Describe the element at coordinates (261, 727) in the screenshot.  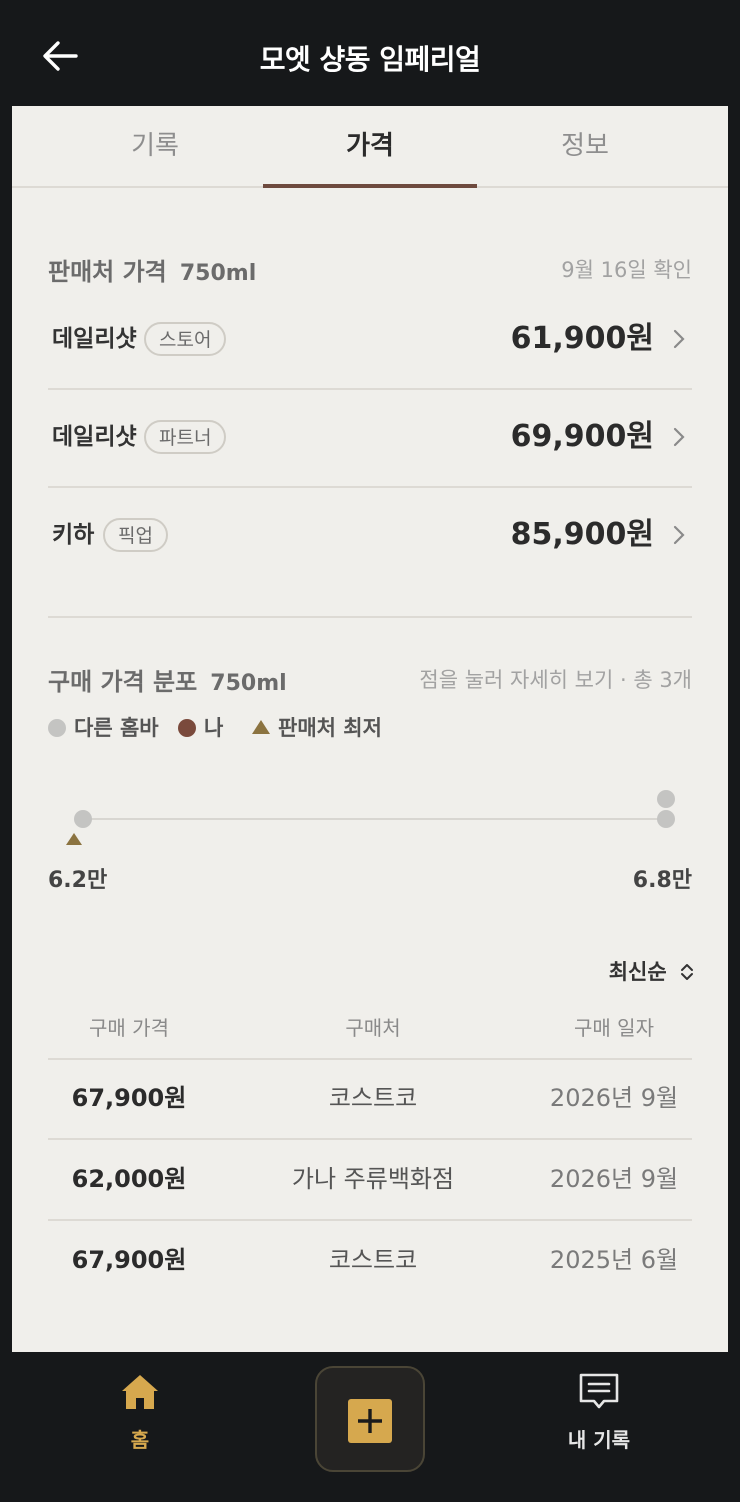
I see `triangle-icon` at that location.